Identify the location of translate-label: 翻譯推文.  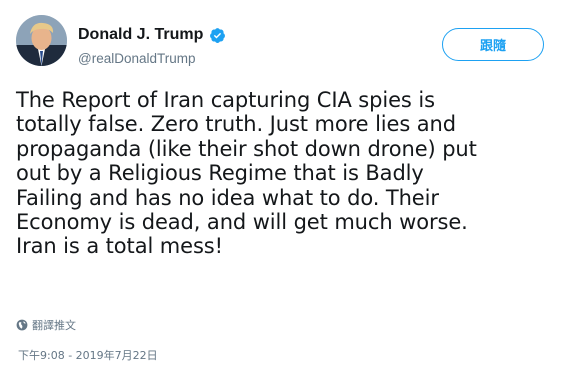
(54, 325).